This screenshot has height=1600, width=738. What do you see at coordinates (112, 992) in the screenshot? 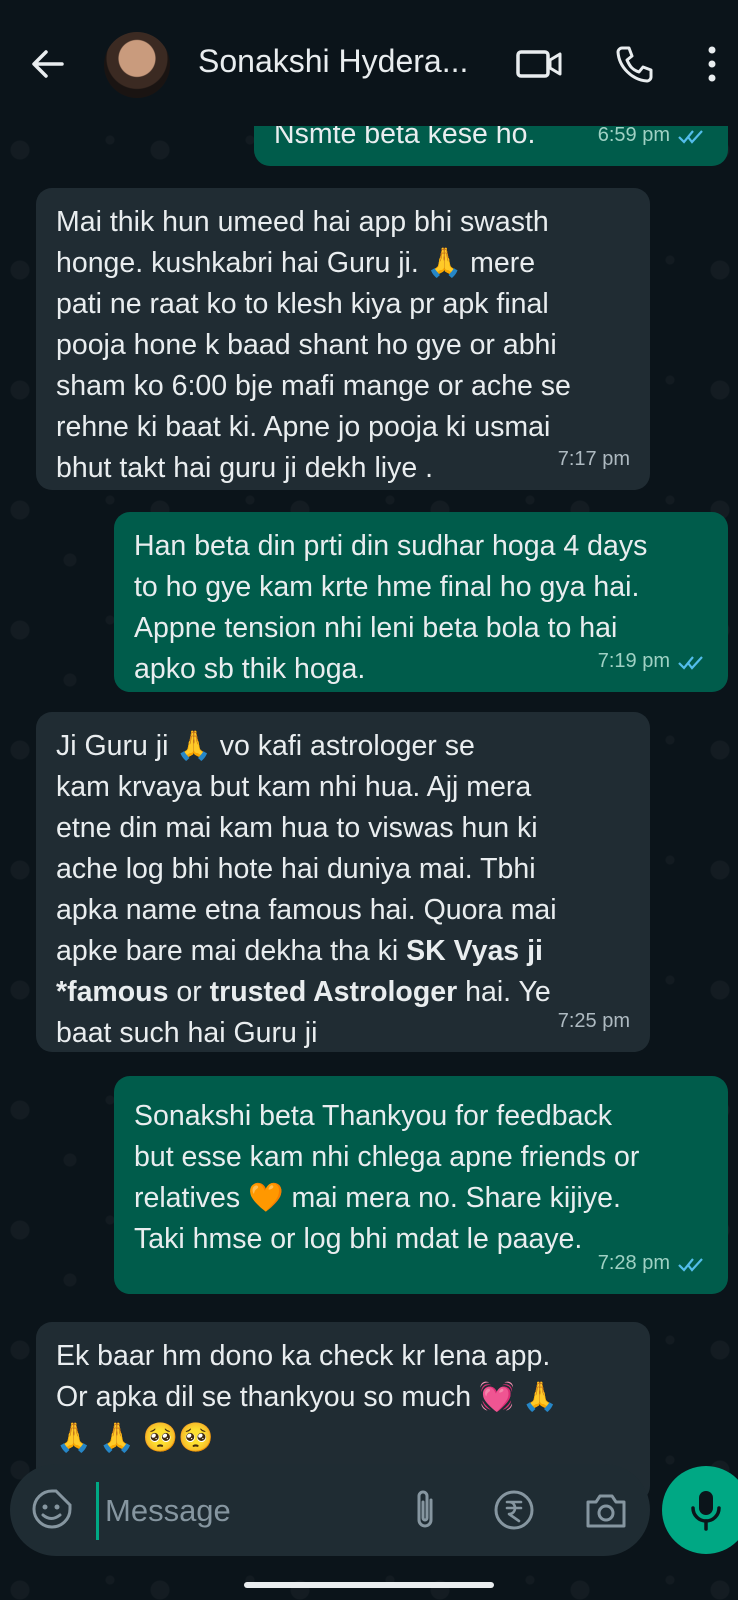
I see `bold-text: *famous` at bounding box center [112, 992].